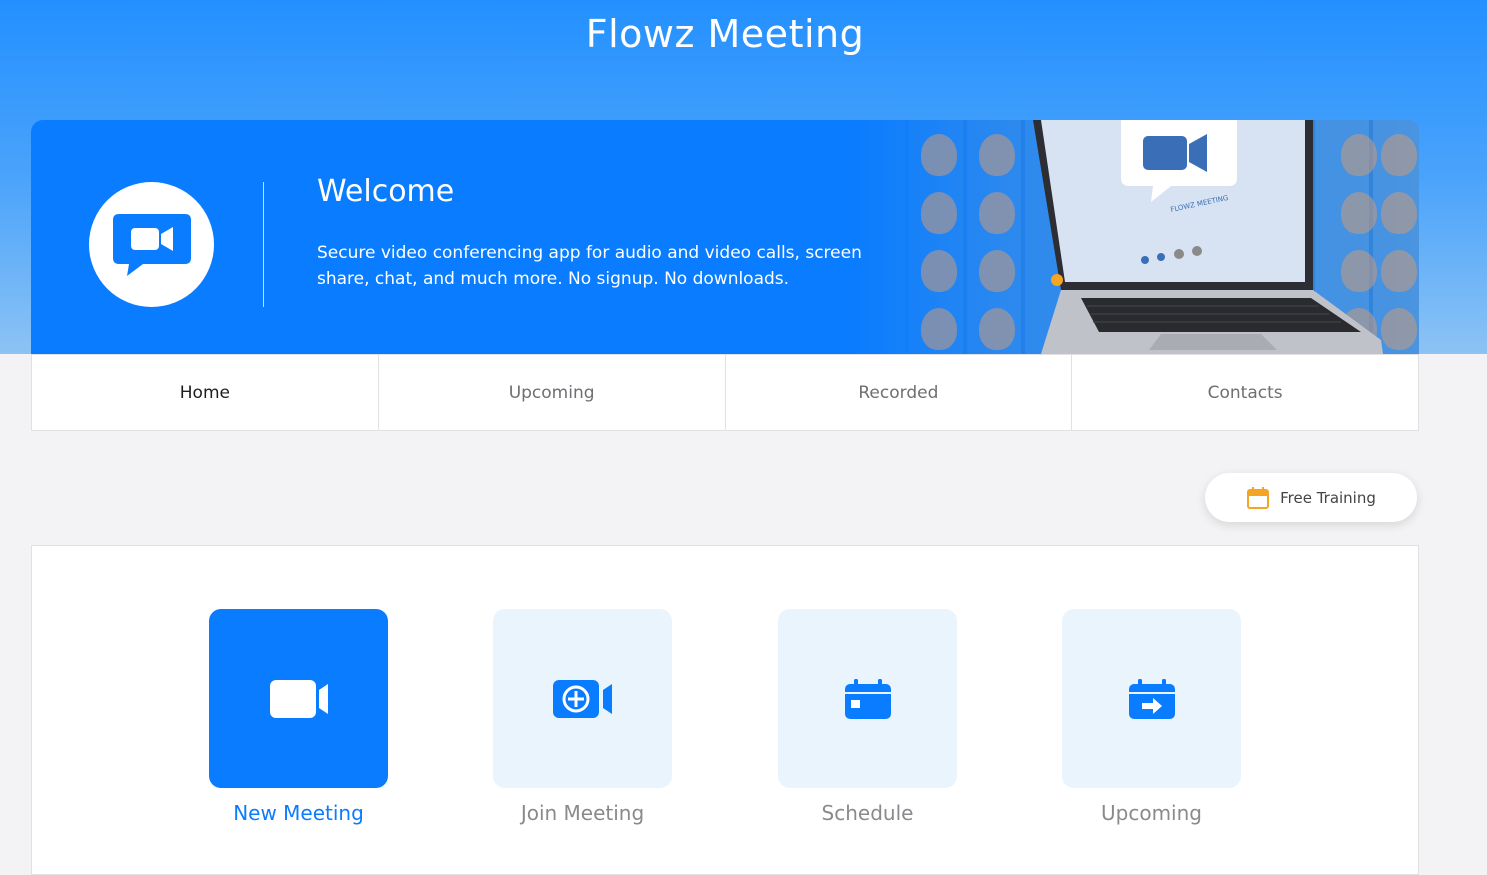 The image size is (1487, 875). What do you see at coordinates (867, 813) in the screenshot?
I see `schedule-label: Schedule` at bounding box center [867, 813].